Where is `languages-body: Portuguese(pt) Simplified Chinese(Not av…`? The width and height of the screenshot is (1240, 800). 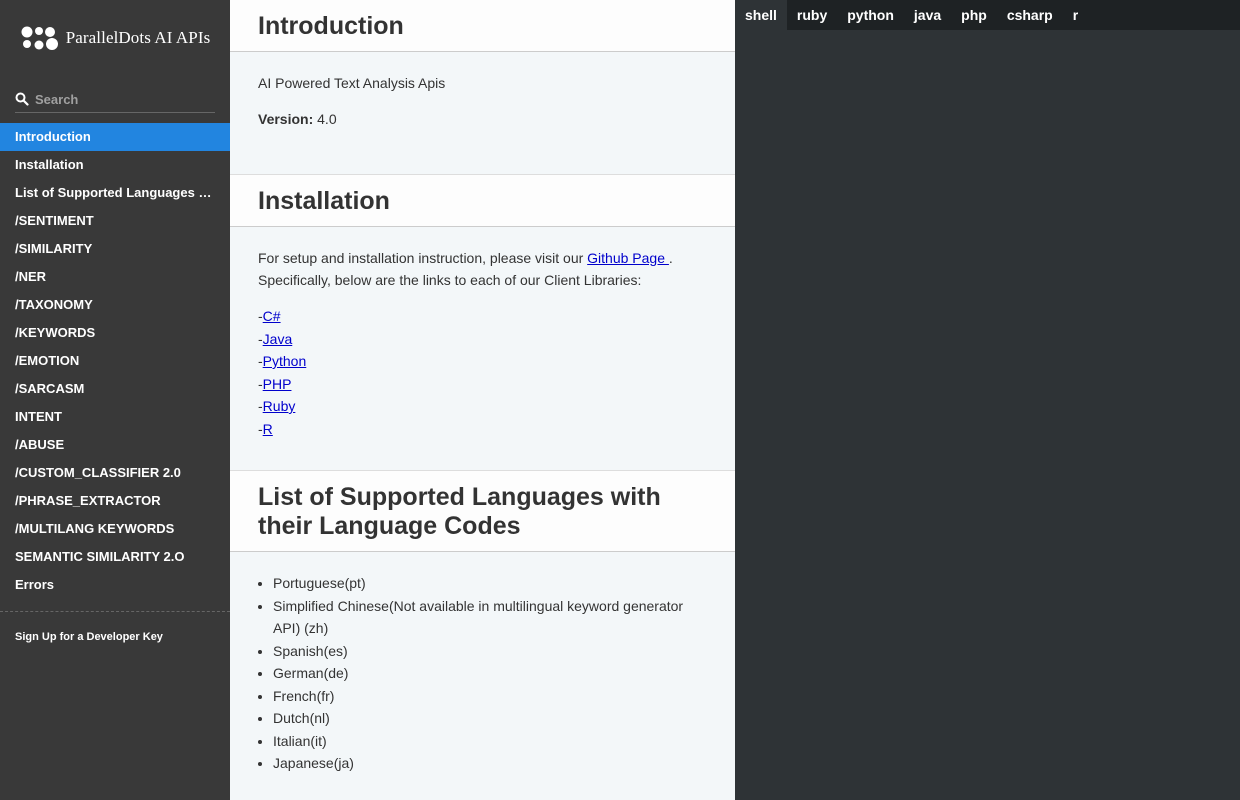 languages-body: Portuguese(pt) Simplified Chinese(Not av… is located at coordinates (482, 676).